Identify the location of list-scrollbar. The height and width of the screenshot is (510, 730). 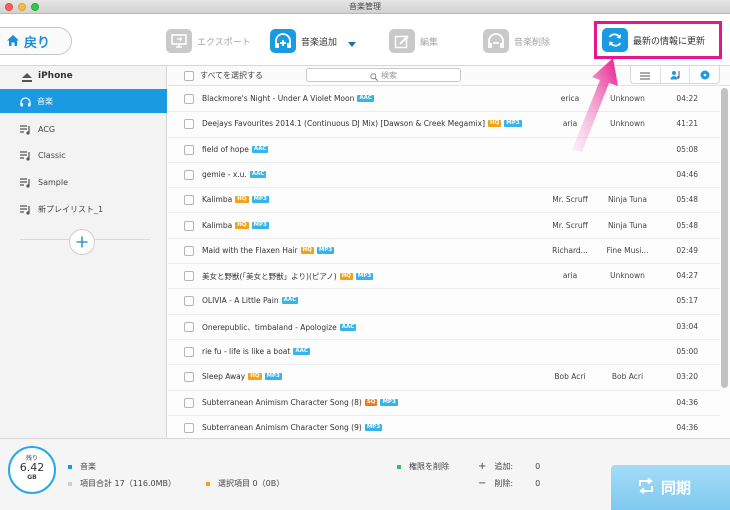
(724, 238).